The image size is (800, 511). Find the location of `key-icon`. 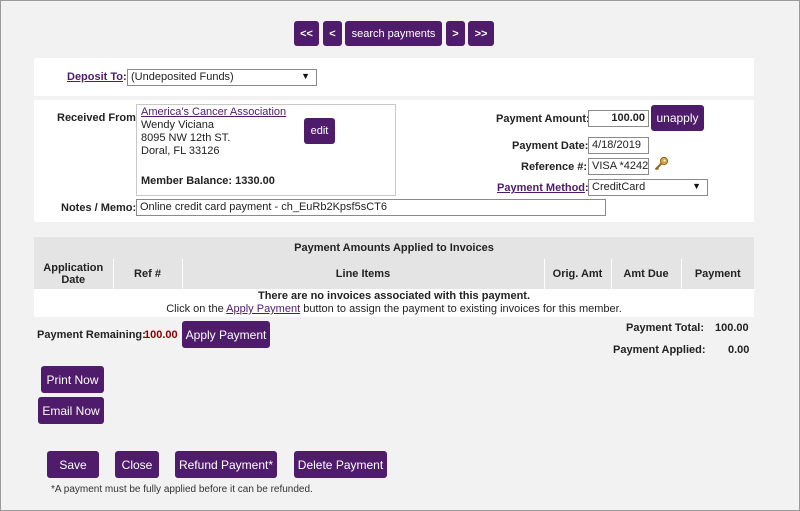

key-icon is located at coordinates (661, 164).